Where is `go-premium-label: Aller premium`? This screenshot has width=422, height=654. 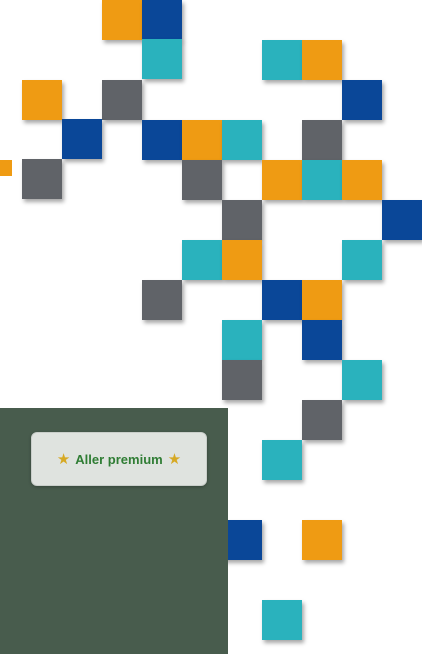 go-premium-label: Aller premium is located at coordinates (119, 459).